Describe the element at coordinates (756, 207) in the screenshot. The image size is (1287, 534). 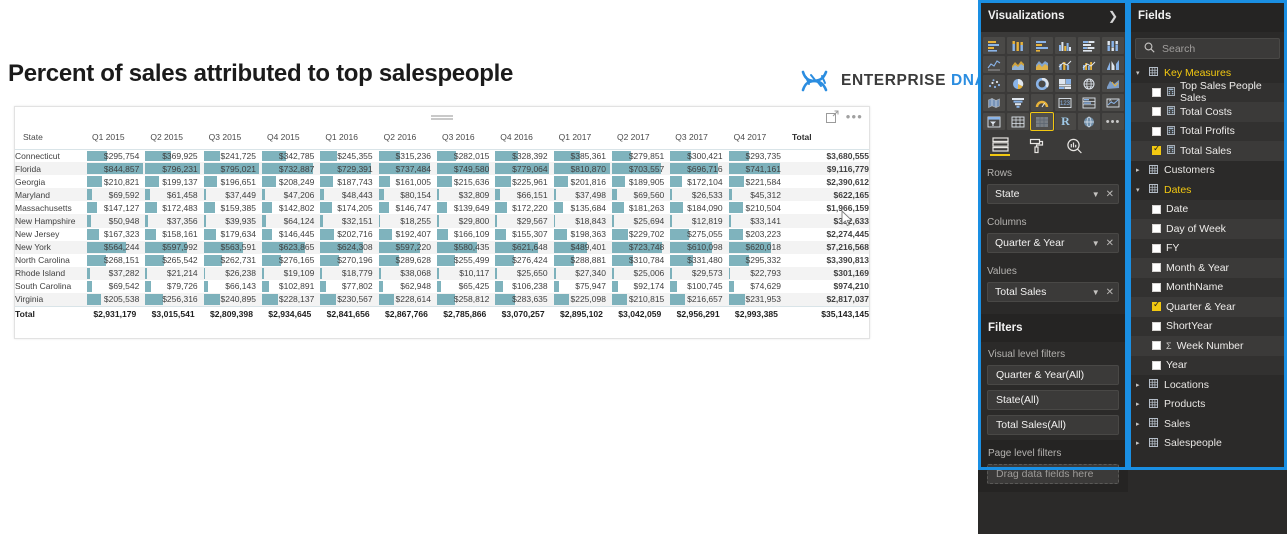
I see `matrix-cell: $210,504` at that location.